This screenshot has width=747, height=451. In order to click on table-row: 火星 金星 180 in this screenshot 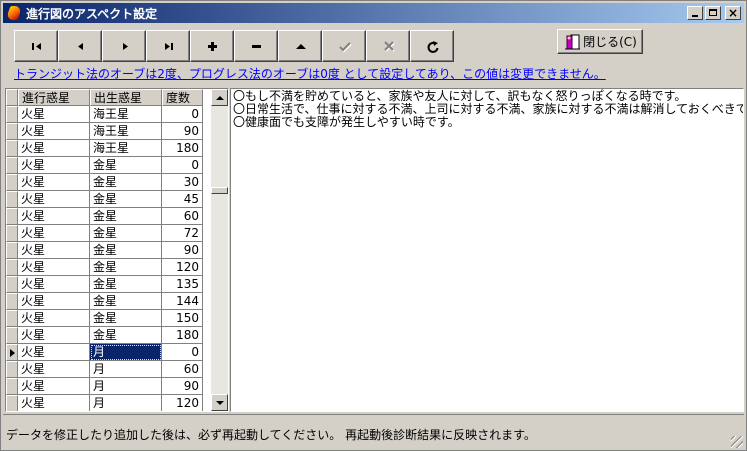, I will do `click(108, 335)`.